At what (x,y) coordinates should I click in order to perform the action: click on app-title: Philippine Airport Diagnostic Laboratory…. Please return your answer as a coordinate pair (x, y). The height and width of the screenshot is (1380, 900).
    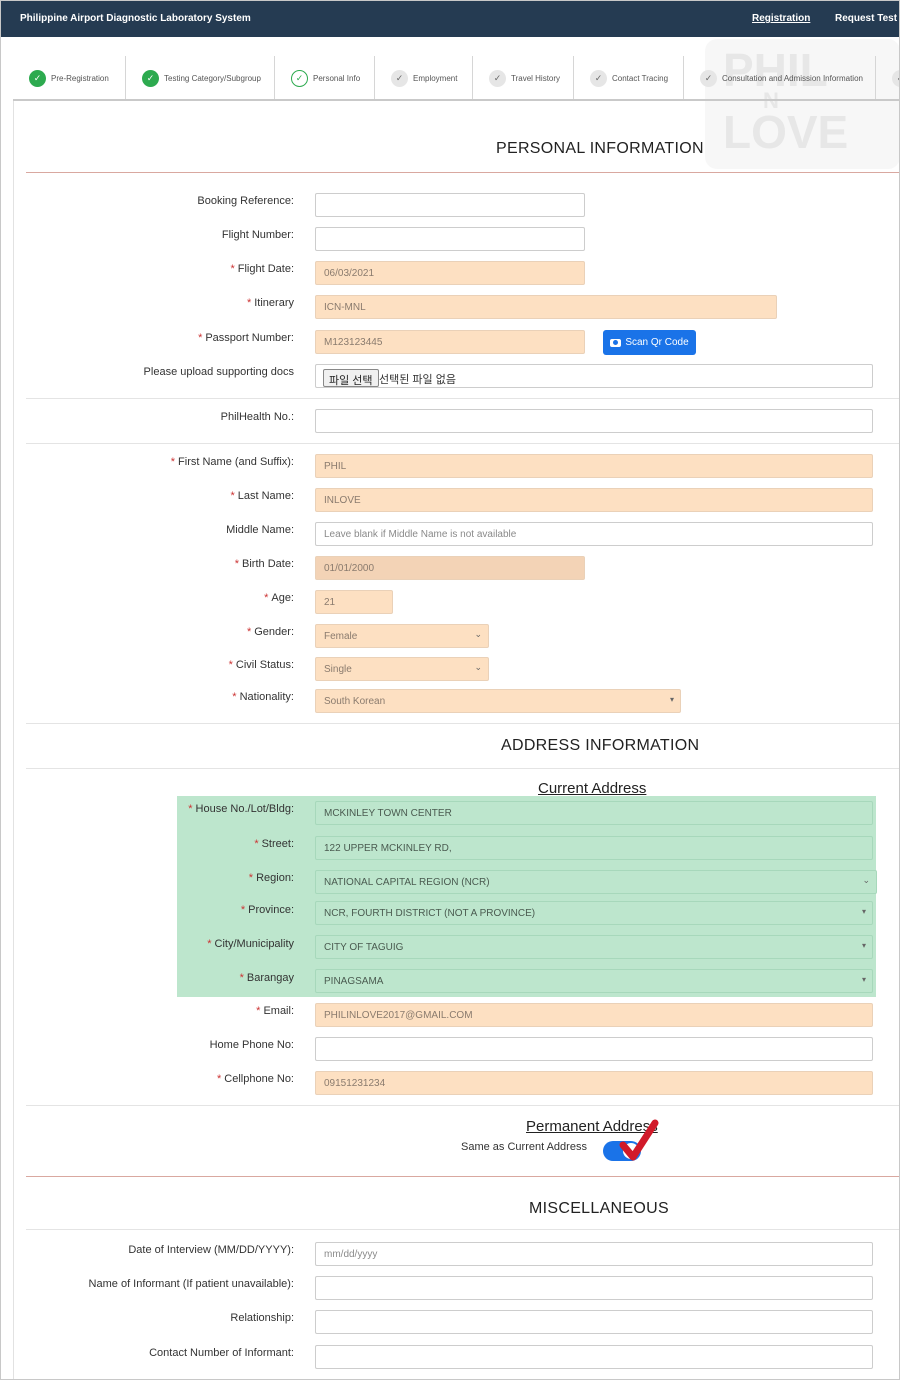
    Looking at the image, I should click on (135, 18).